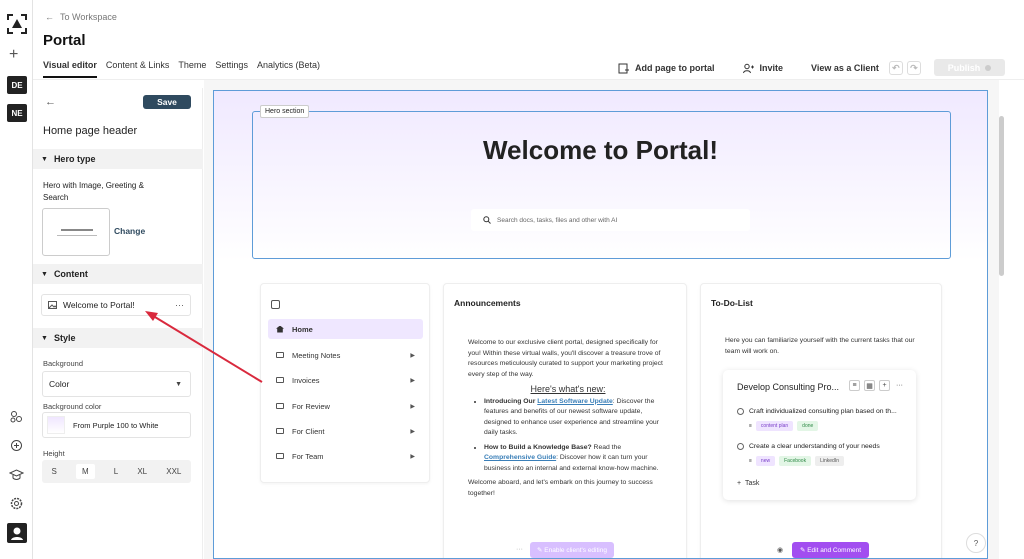  I want to click on sidebar-toggle-icon, so click(275, 304).